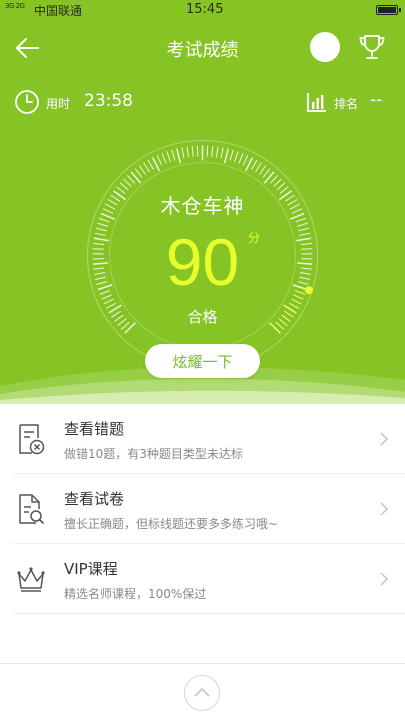  I want to click on avatar, so click(325, 47).